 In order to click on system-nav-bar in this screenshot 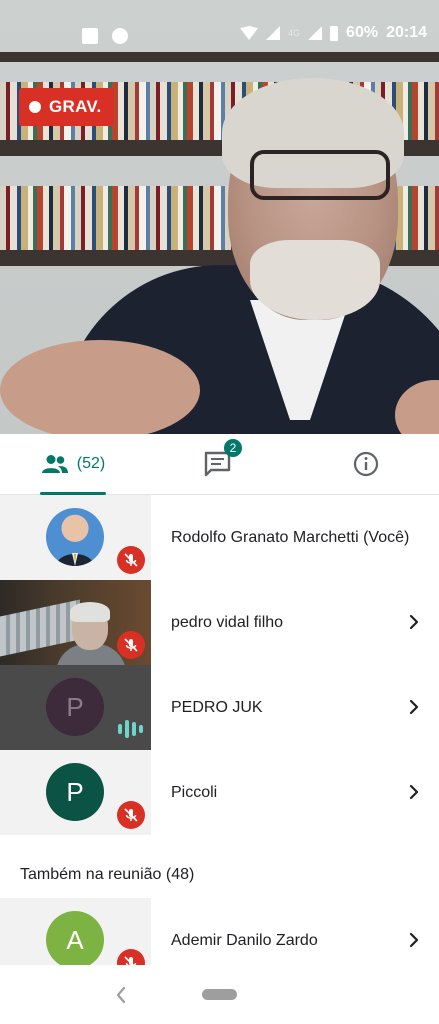, I will do `click(219, 994)`.